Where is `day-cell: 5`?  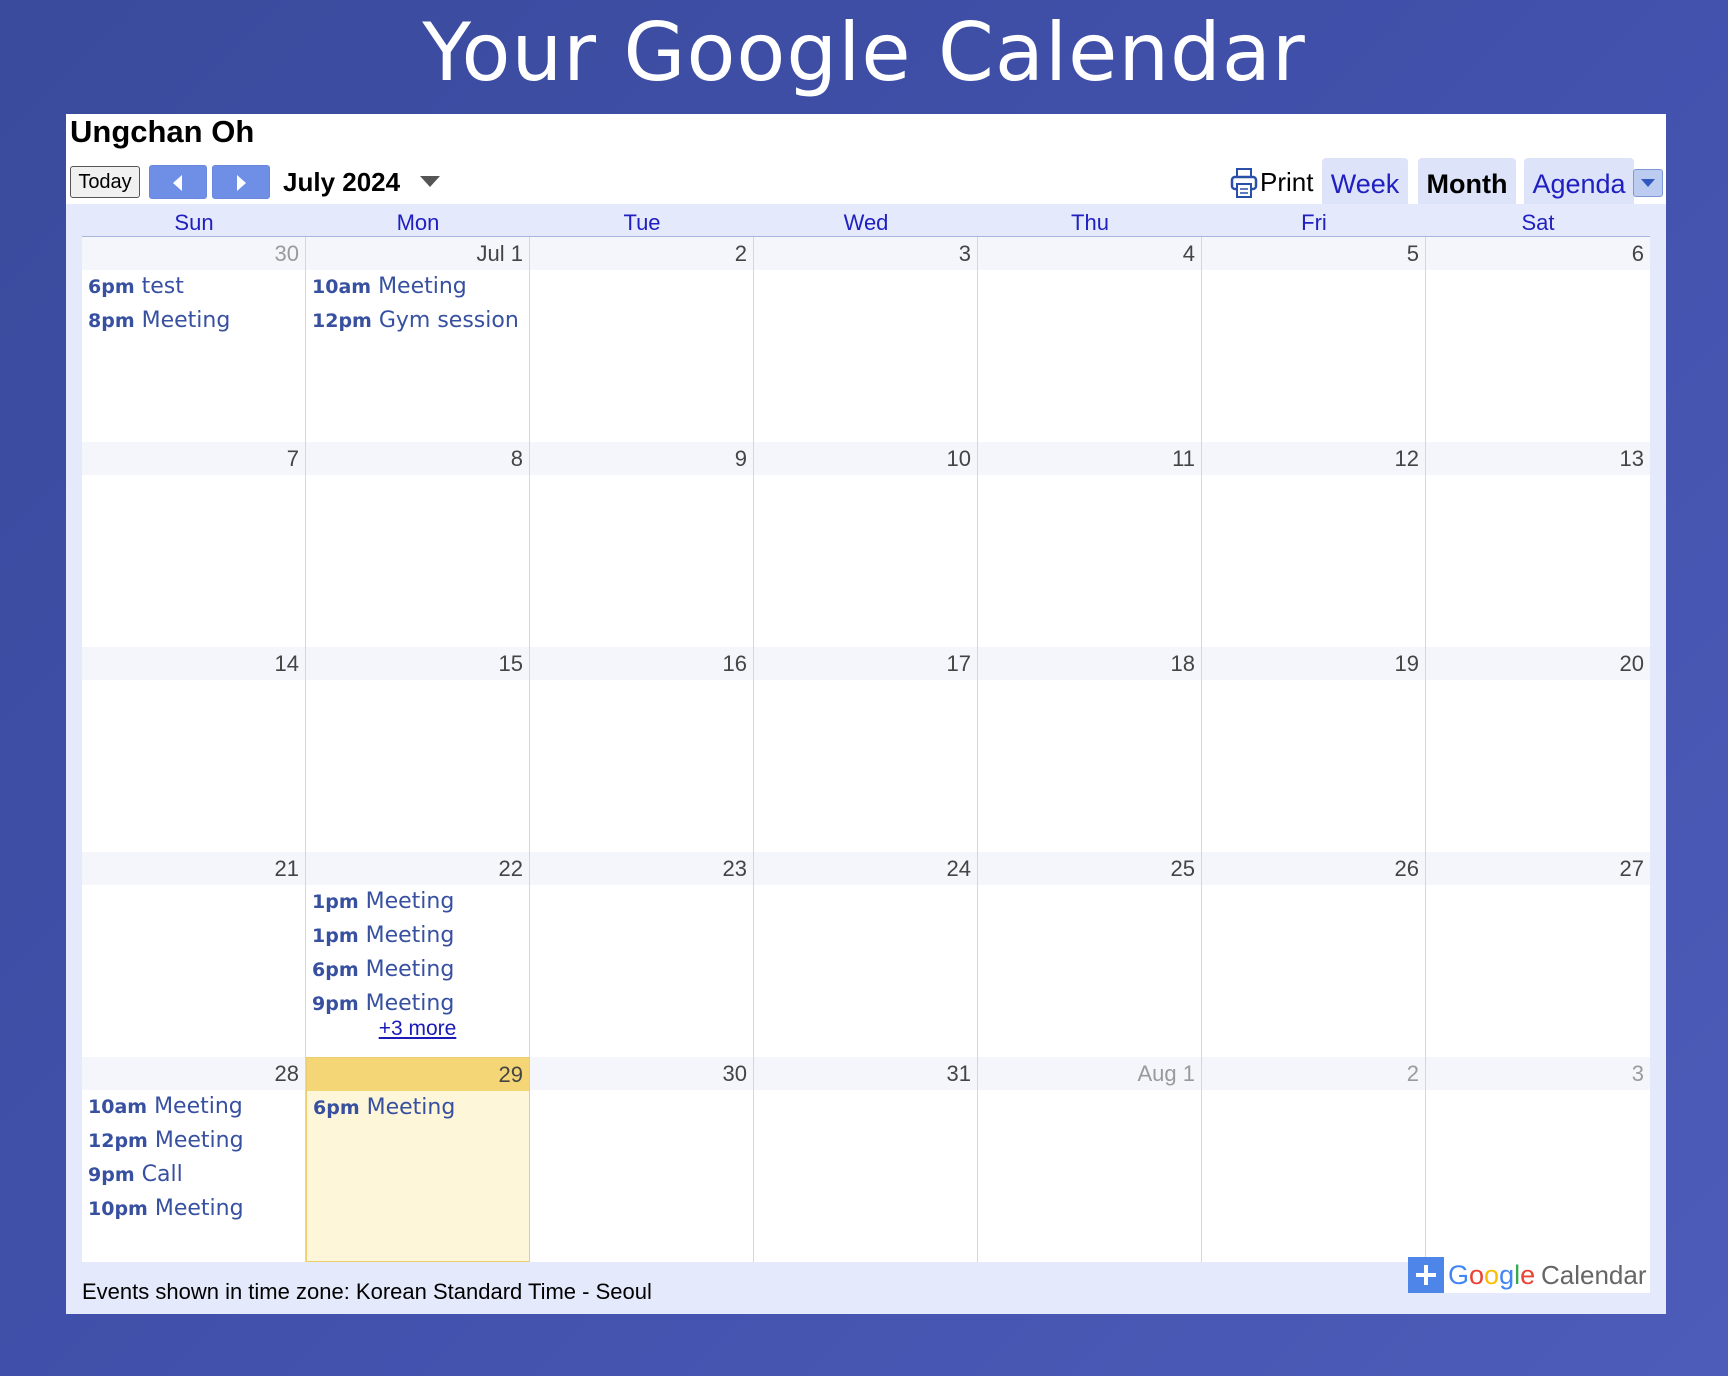 day-cell: 5 is located at coordinates (1314, 339).